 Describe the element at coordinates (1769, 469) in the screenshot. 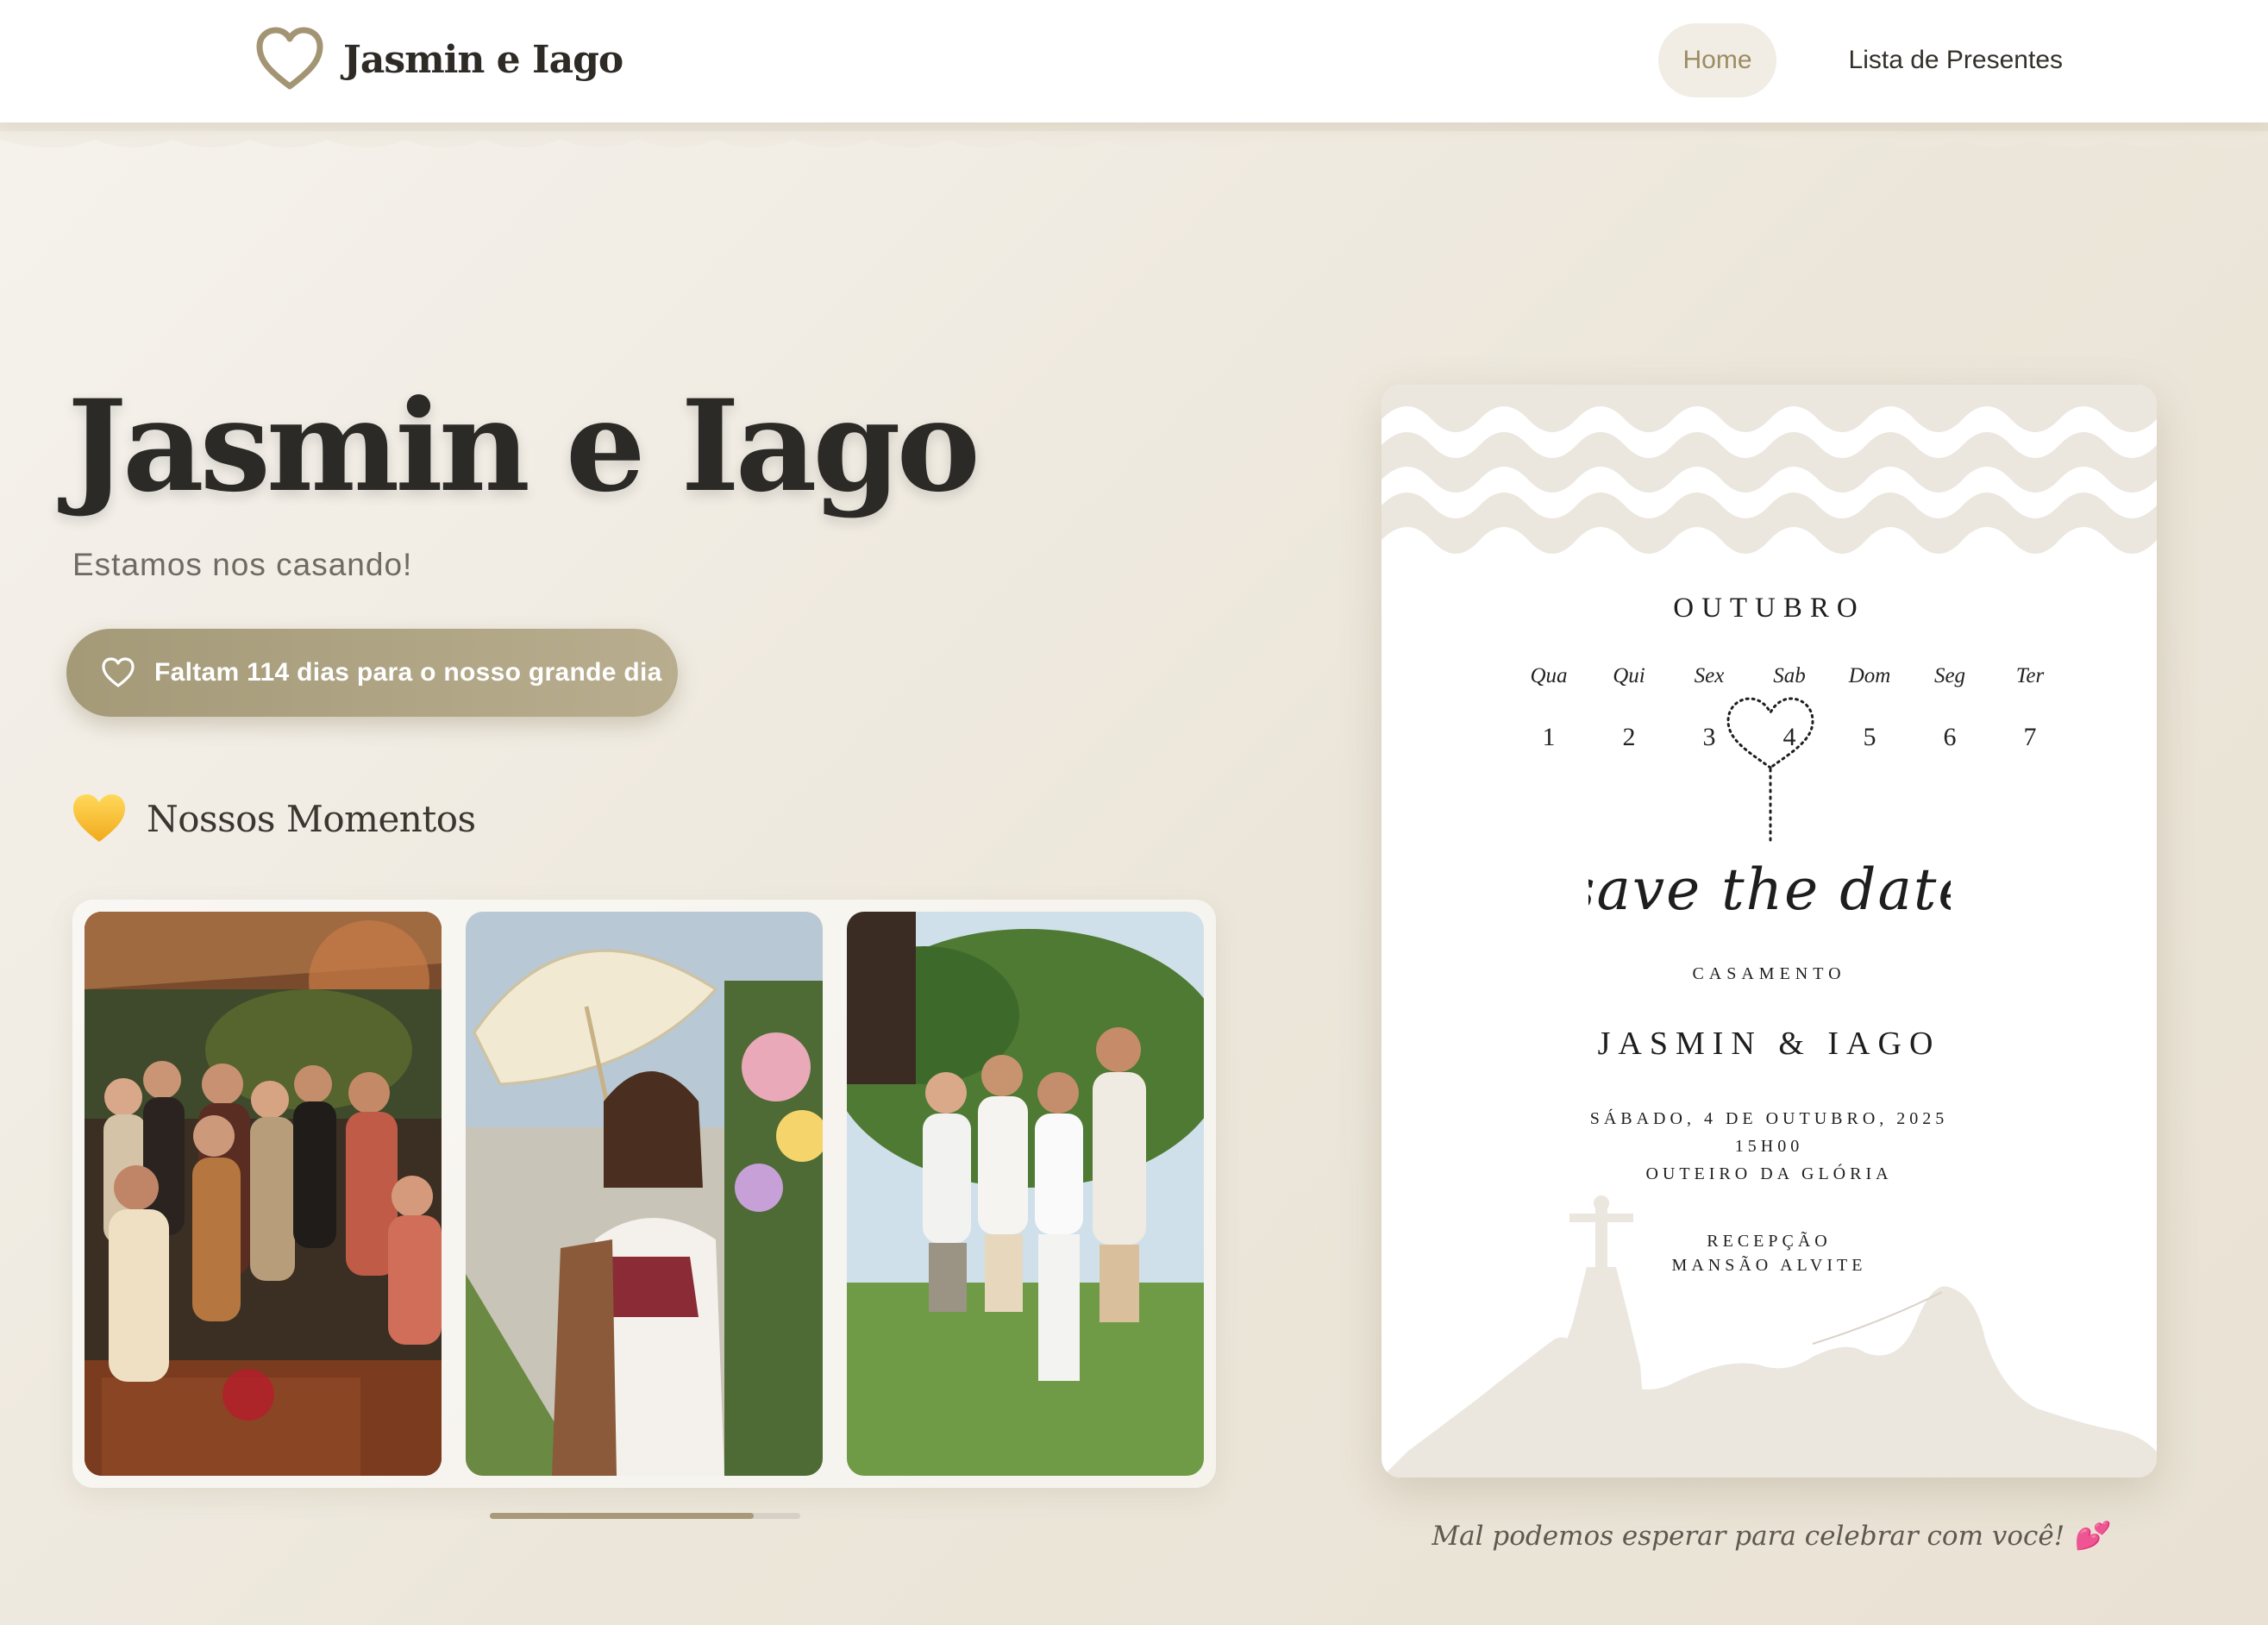

I see `copacabana-wave-pattern` at that location.